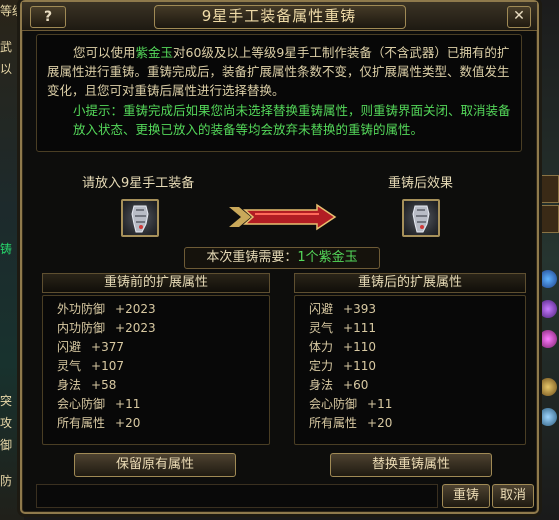  I want to click on attr-value: +60, so click(356, 385).